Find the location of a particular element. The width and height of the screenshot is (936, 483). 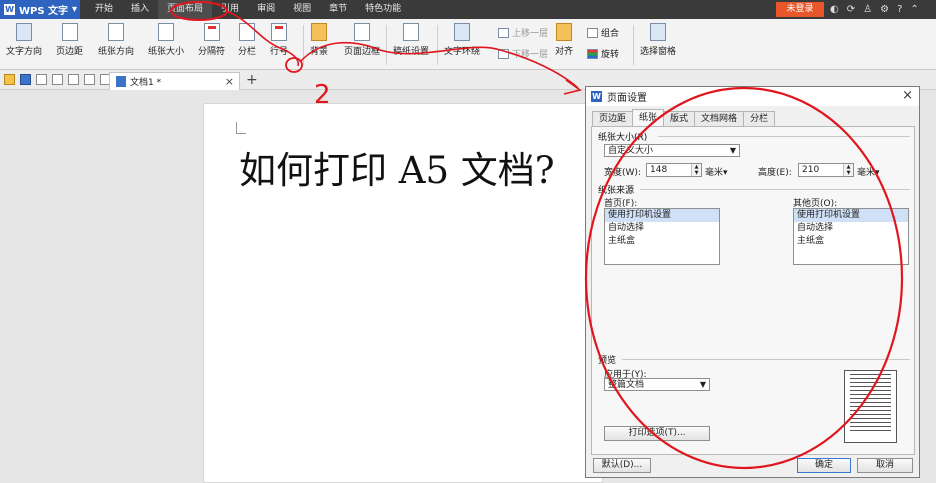

rotate-button: 旋转 is located at coordinates (603, 53).